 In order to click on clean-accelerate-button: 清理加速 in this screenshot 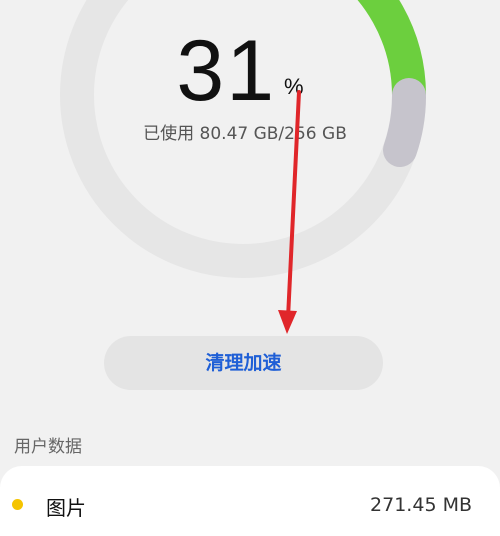, I will do `click(243, 363)`.